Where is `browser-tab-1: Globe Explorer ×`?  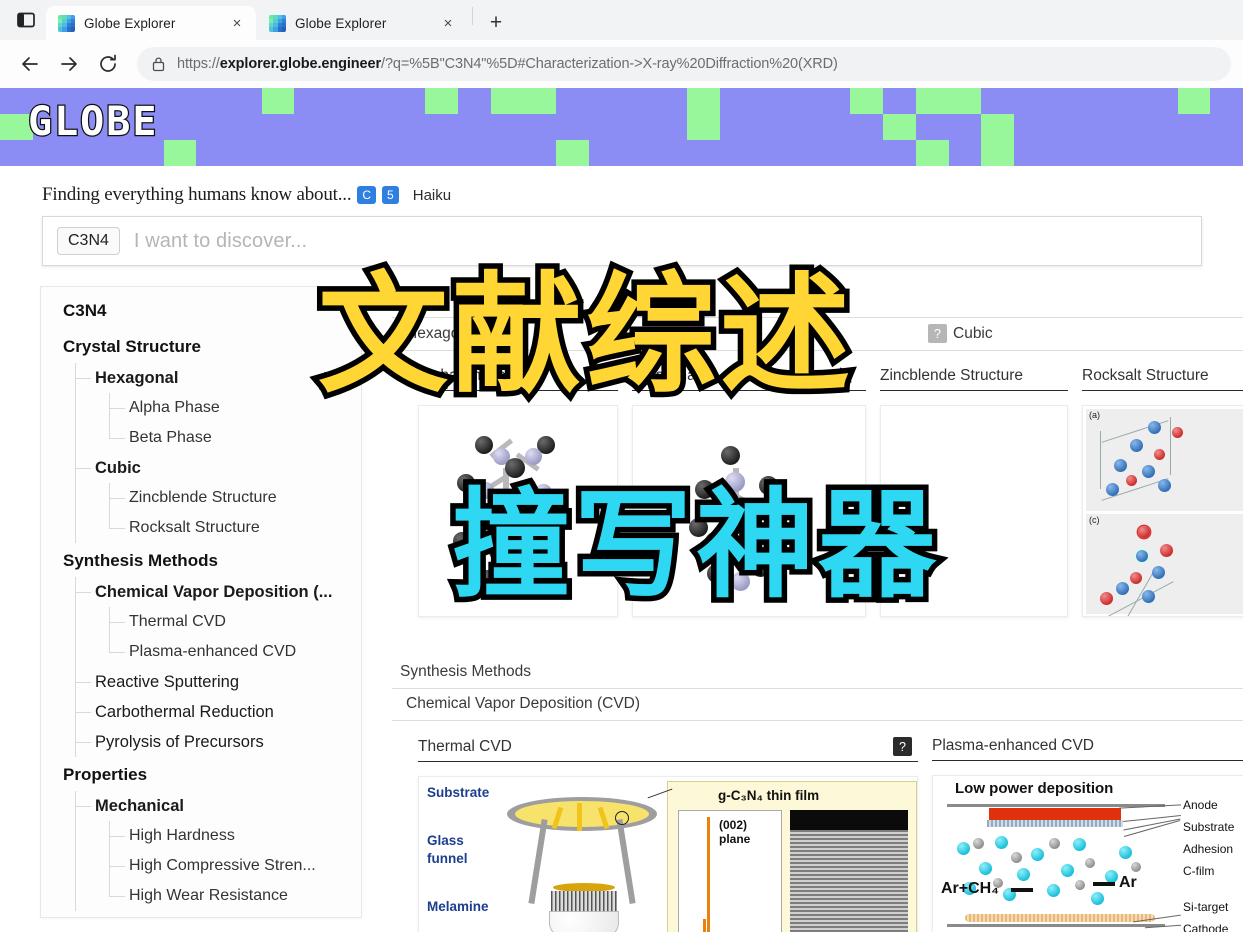
browser-tab-1: Globe Explorer × is located at coordinates (151, 23).